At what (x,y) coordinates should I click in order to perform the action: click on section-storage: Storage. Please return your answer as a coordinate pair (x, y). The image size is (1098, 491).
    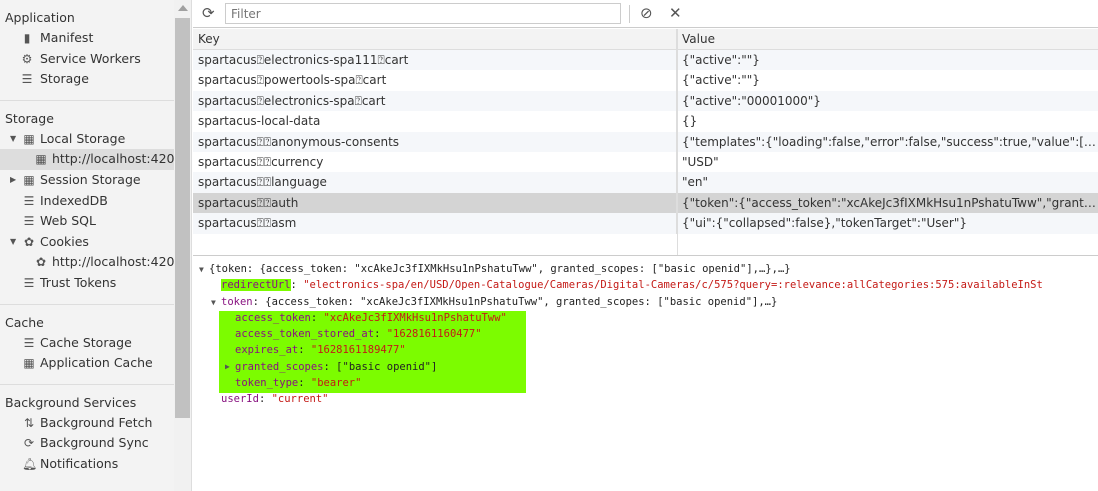
    Looking at the image, I should click on (29, 118).